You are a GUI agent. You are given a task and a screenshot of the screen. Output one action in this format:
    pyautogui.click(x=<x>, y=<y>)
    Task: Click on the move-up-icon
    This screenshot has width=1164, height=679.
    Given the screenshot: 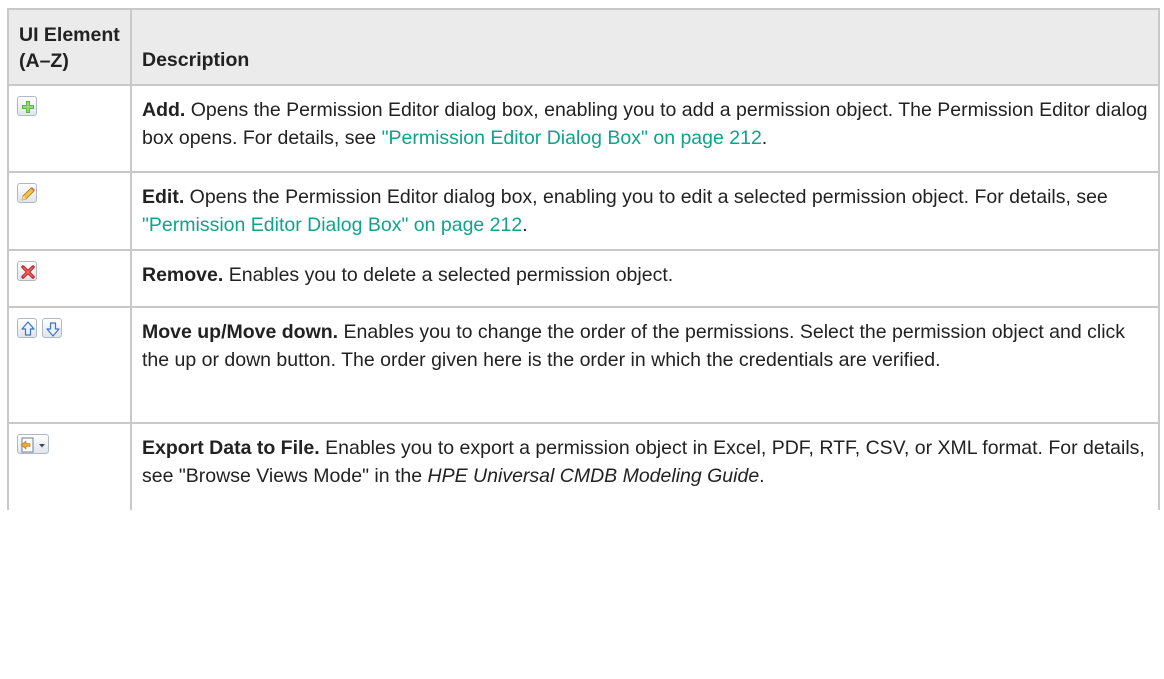 What is the action you would take?
    pyautogui.click(x=27, y=328)
    